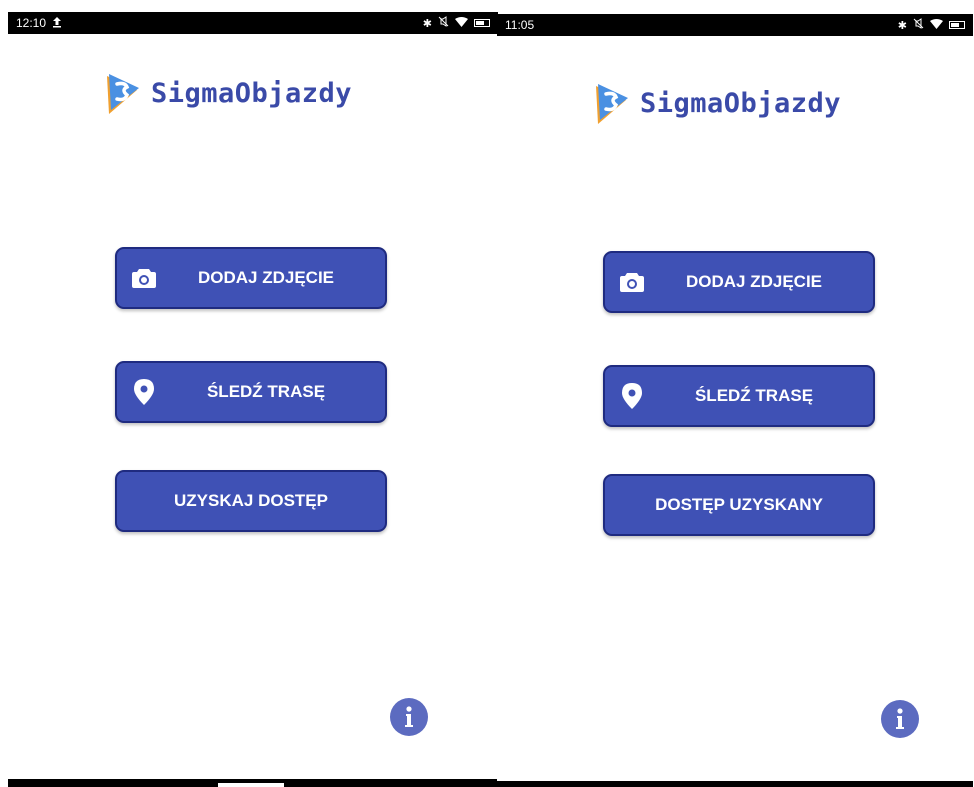  I want to click on status-bar: 12:10 ✱, so click(253, 23).